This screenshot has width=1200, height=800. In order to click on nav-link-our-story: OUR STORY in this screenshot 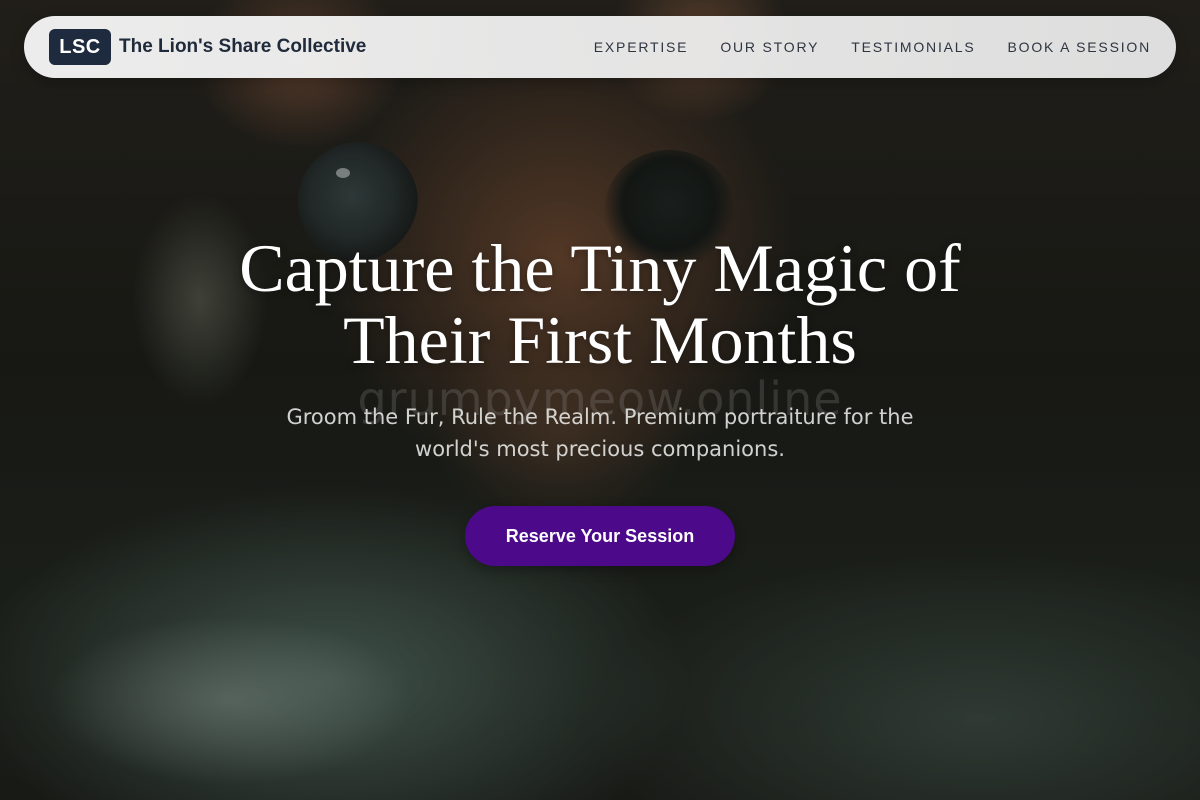, I will do `click(769, 47)`.